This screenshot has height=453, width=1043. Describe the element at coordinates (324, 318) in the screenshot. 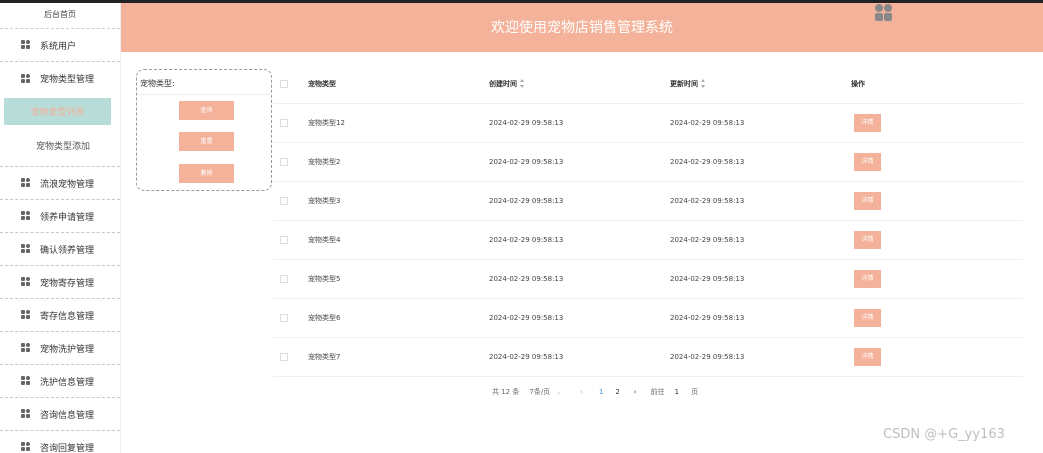

I see `cell-pet-type: 宠物类型6` at that location.